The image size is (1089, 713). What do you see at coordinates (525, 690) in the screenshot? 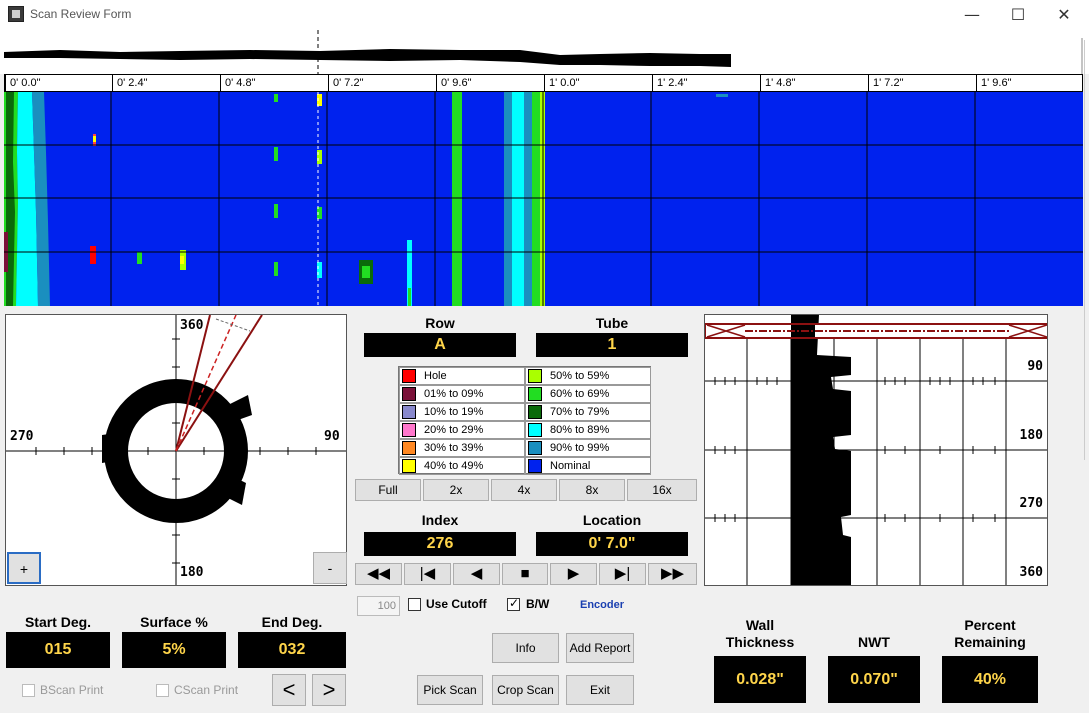
I see `crop-scan-button: Crop Scan` at bounding box center [525, 690].